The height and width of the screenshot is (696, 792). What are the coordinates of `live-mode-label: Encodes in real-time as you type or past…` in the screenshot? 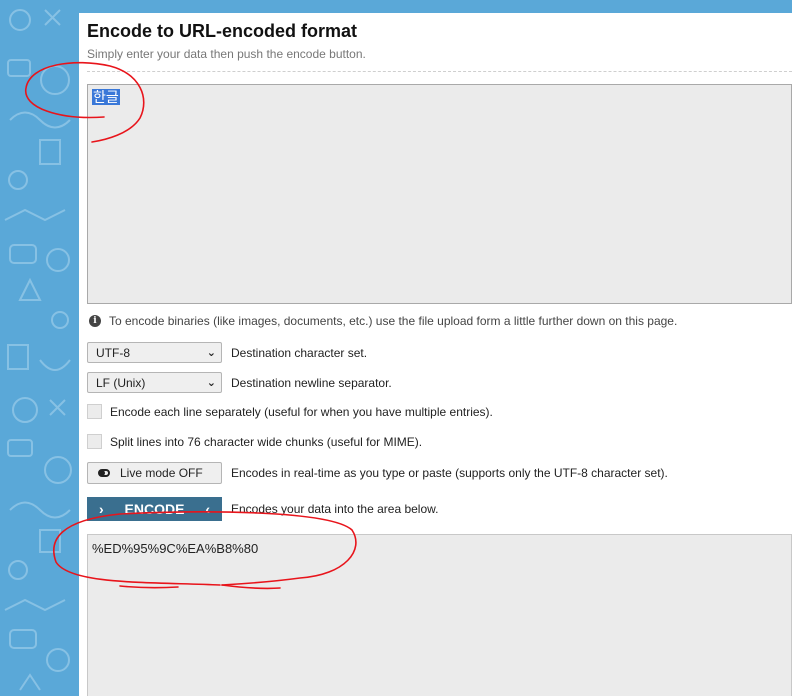 It's located at (449, 473).